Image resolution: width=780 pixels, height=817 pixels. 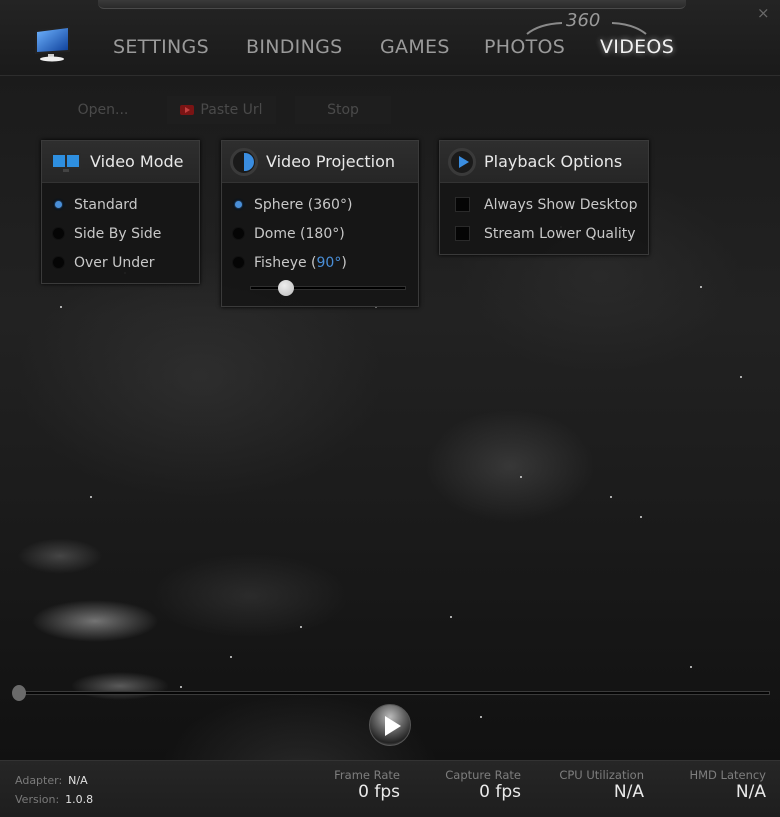 What do you see at coordinates (462, 161) in the screenshot?
I see `play-circle-icon` at bounding box center [462, 161].